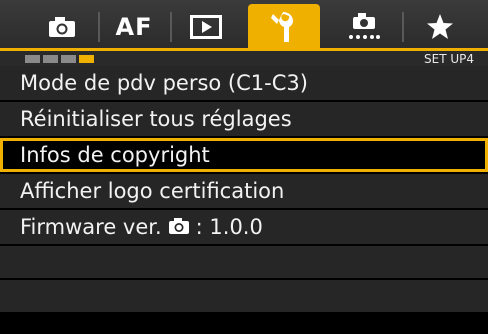  What do you see at coordinates (91, 226) in the screenshot?
I see `firmware-label: Firmware ver.` at bounding box center [91, 226].